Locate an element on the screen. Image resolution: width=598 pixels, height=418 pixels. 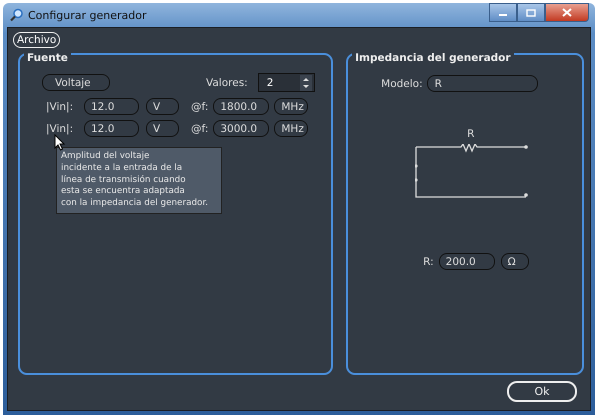
minimize-button is located at coordinates (503, 12).